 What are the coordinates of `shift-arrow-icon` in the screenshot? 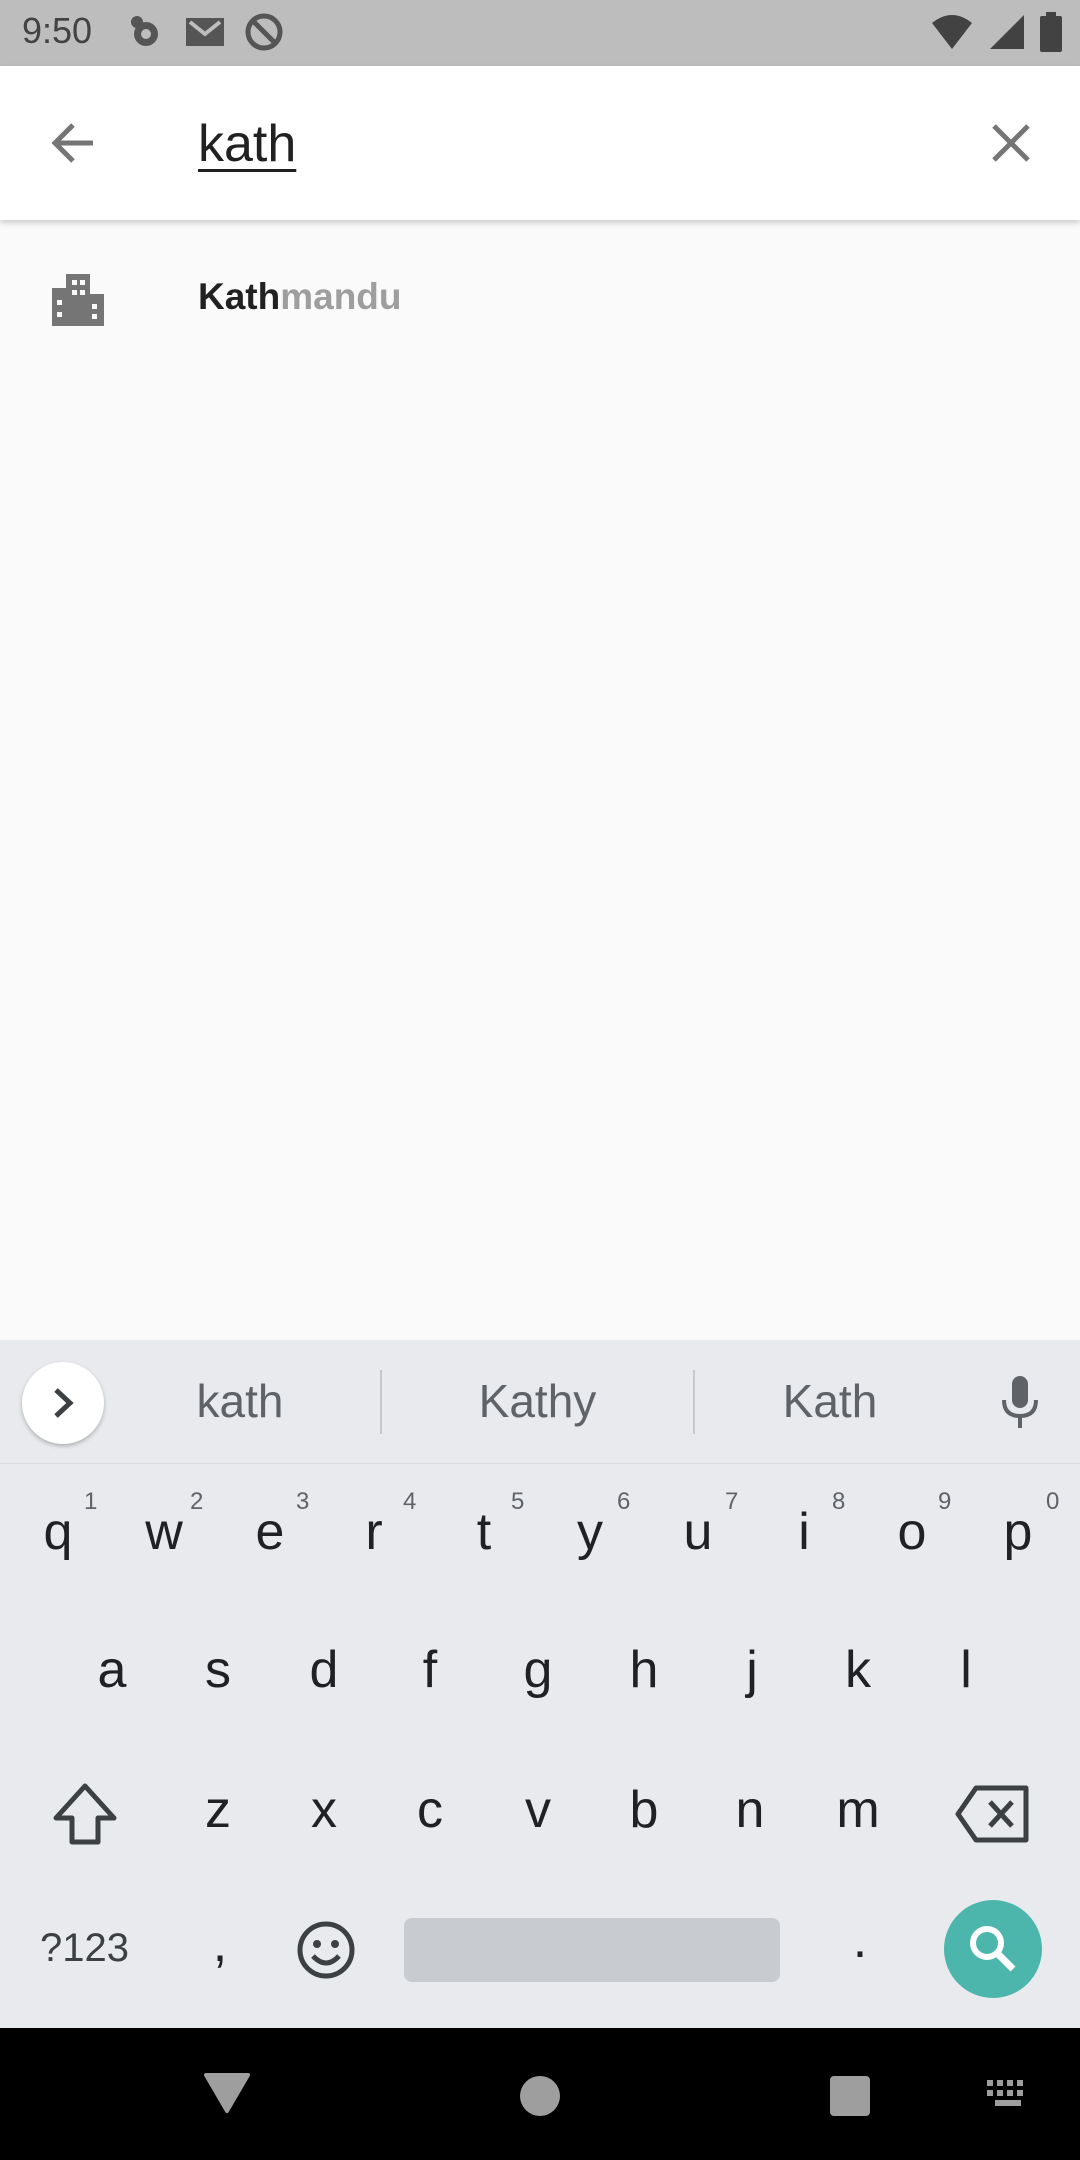 It's located at (85, 1814).